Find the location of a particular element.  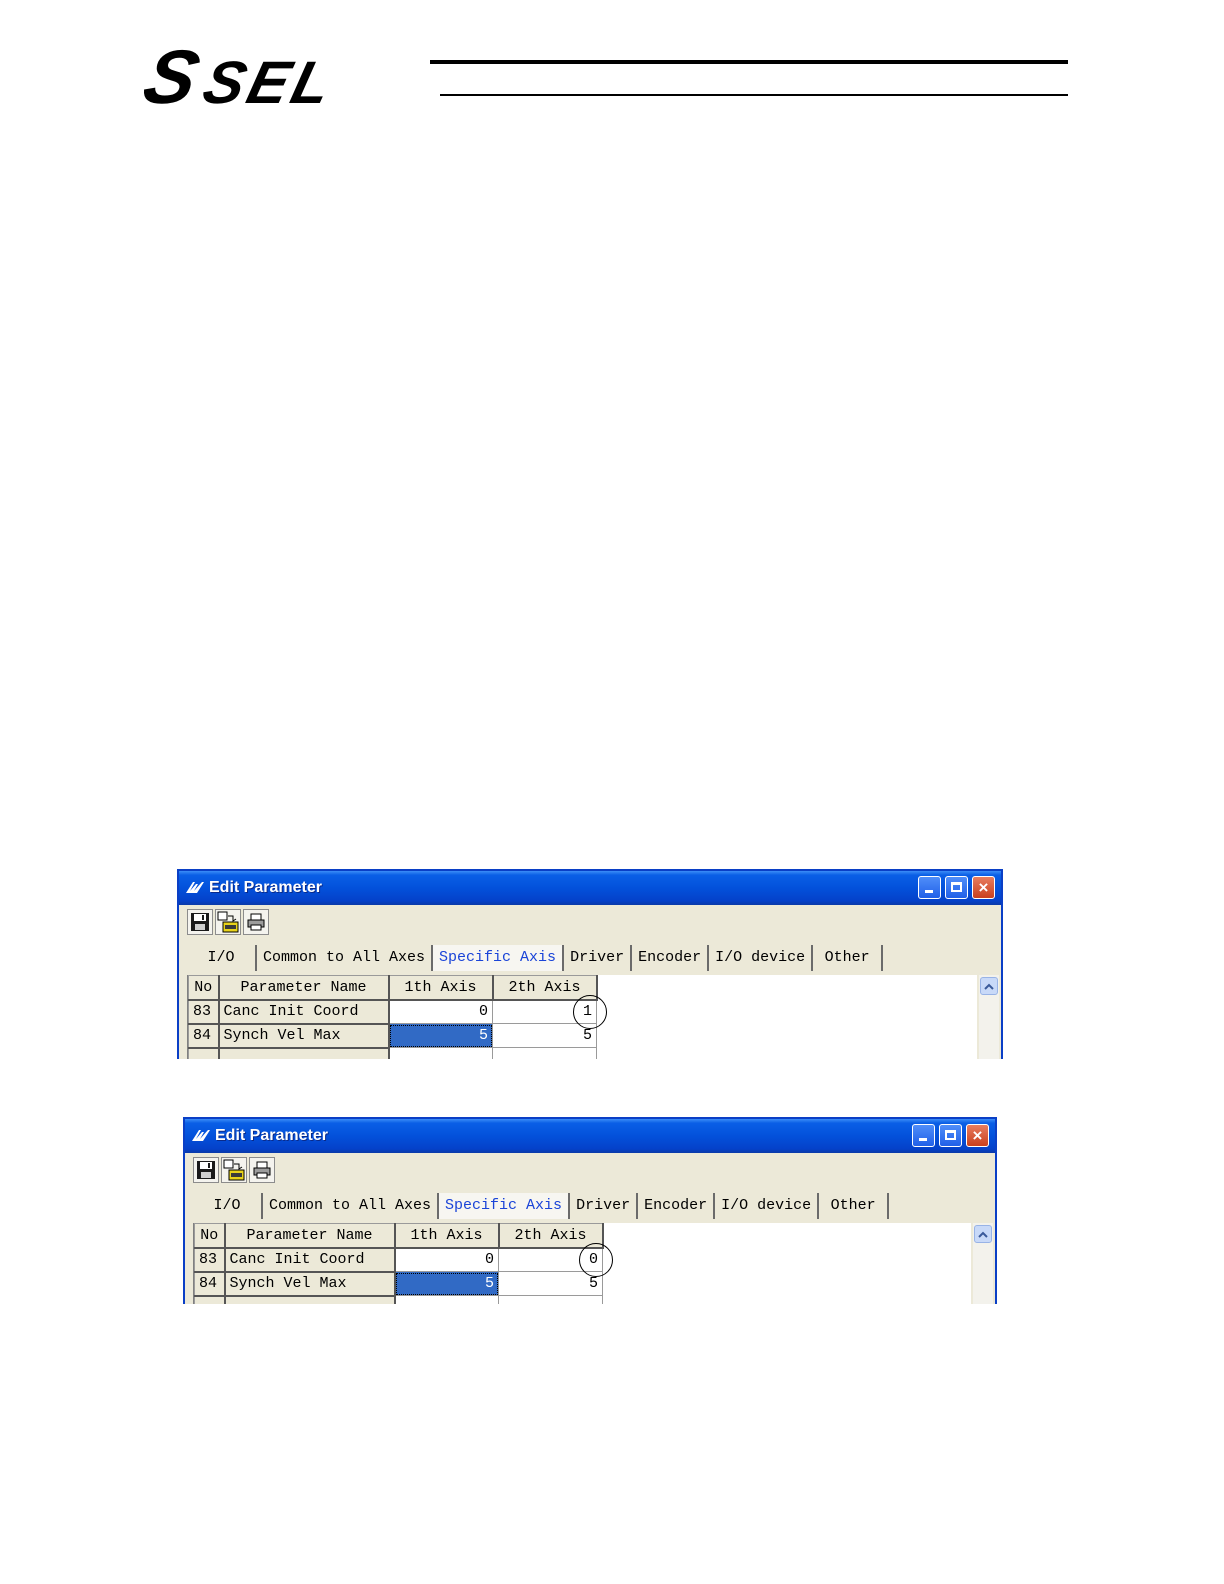

window-title: Edit Parameter is located at coordinates (271, 1135).